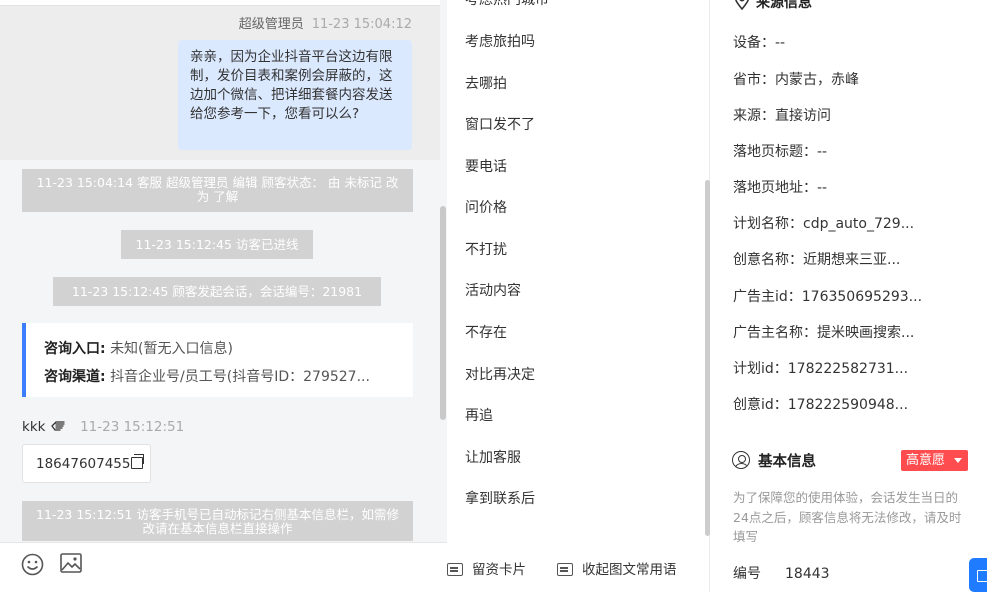  I want to click on chat-input-toolbar, so click(223, 567).